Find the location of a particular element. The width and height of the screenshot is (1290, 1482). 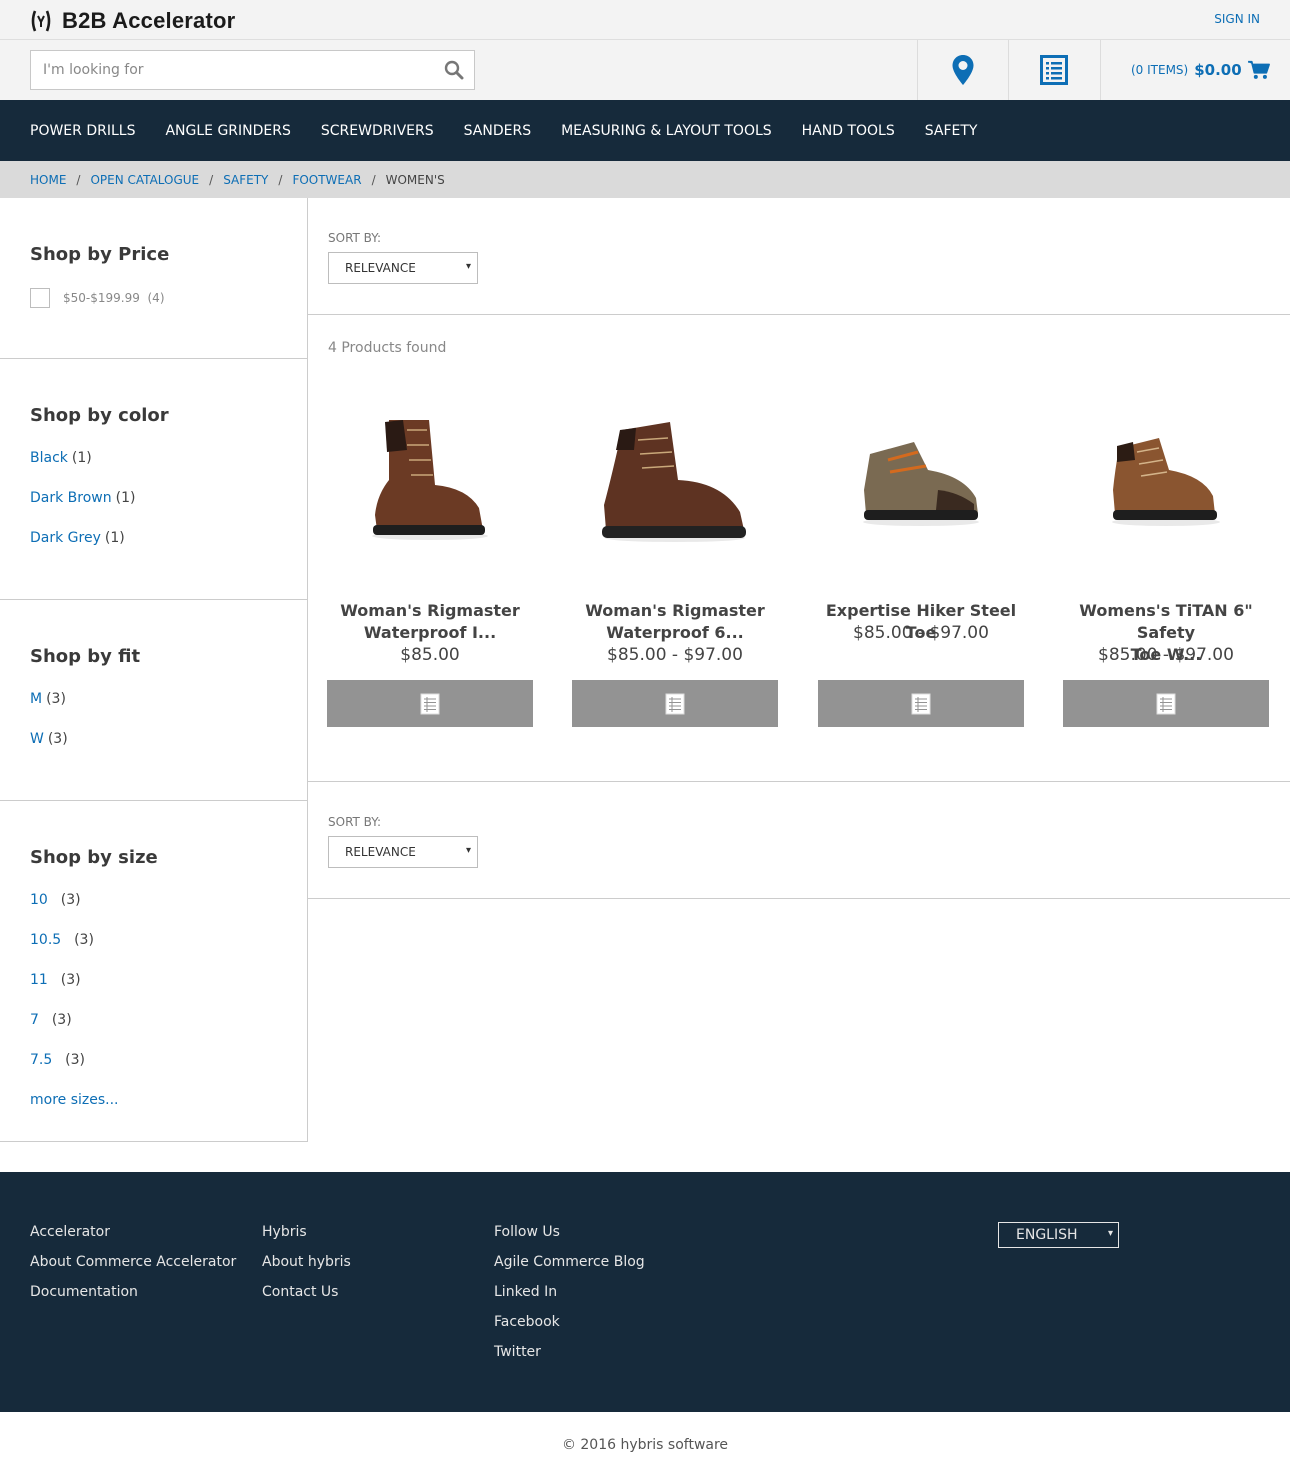

facet-size-title: Shop by size is located at coordinates (94, 857).